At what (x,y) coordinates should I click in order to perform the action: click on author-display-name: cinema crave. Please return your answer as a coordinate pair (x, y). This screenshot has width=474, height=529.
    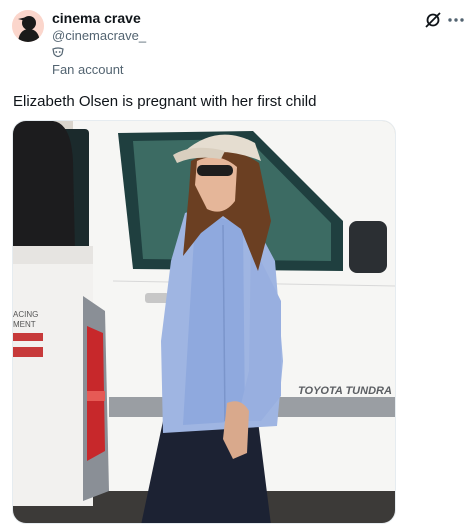
    Looking at the image, I should click on (96, 18).